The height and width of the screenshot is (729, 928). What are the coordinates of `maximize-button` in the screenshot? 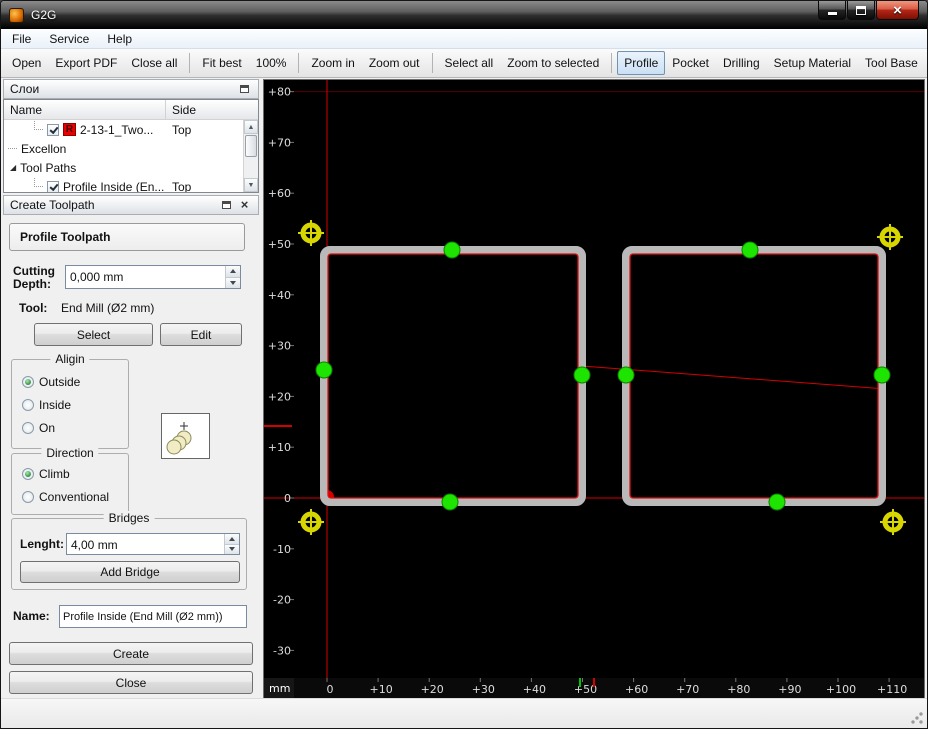 It's located at (861, 10).